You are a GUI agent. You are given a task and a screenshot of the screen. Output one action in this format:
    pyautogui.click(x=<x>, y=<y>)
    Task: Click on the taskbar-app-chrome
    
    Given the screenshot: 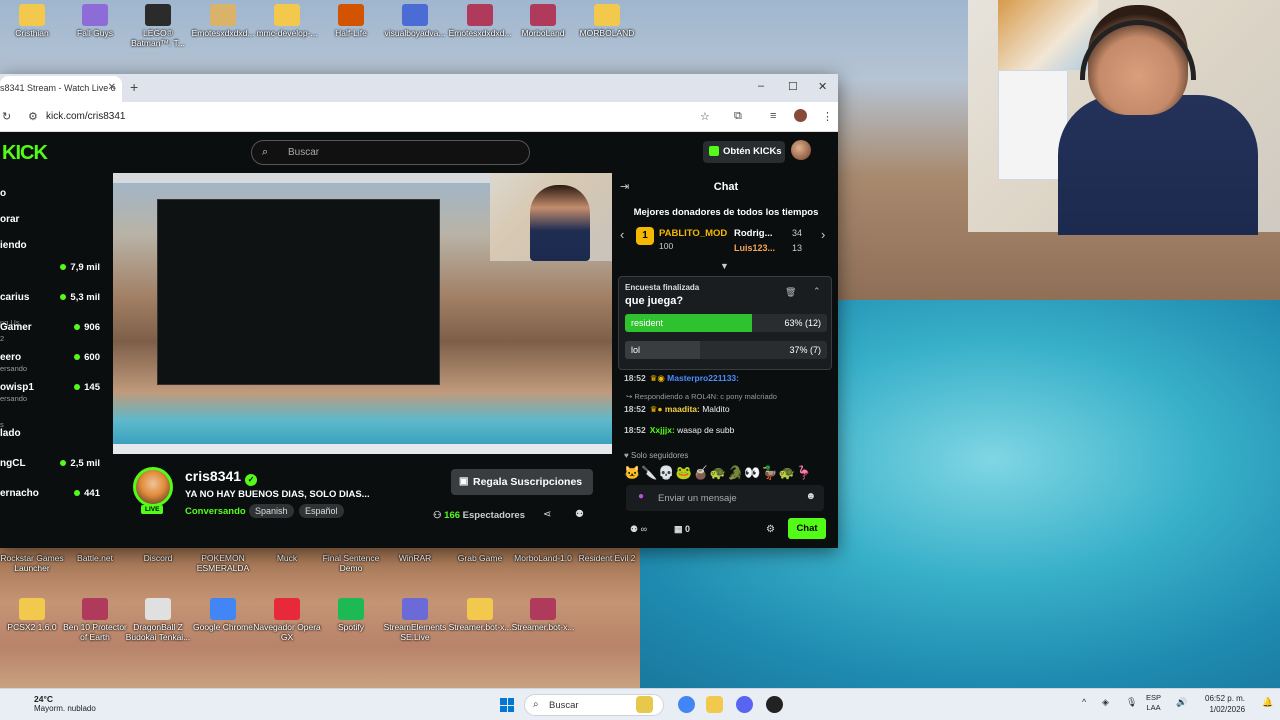 What is the action you would take?
    pyautogui.click(x=686, y=704)
    